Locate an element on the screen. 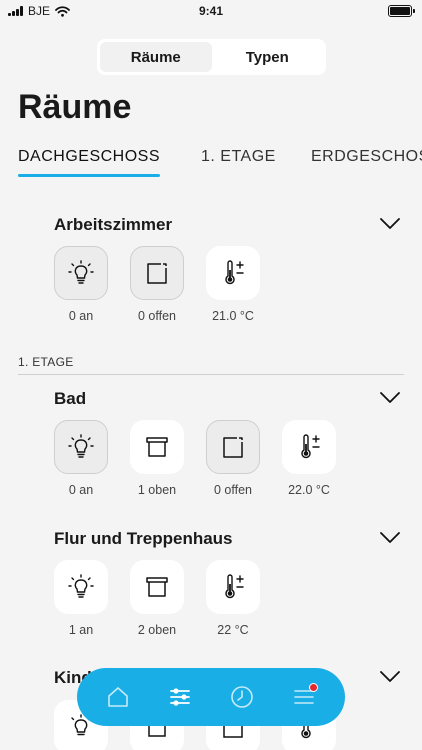  tile-lights: 1 an is located at coordinates (81, 598).